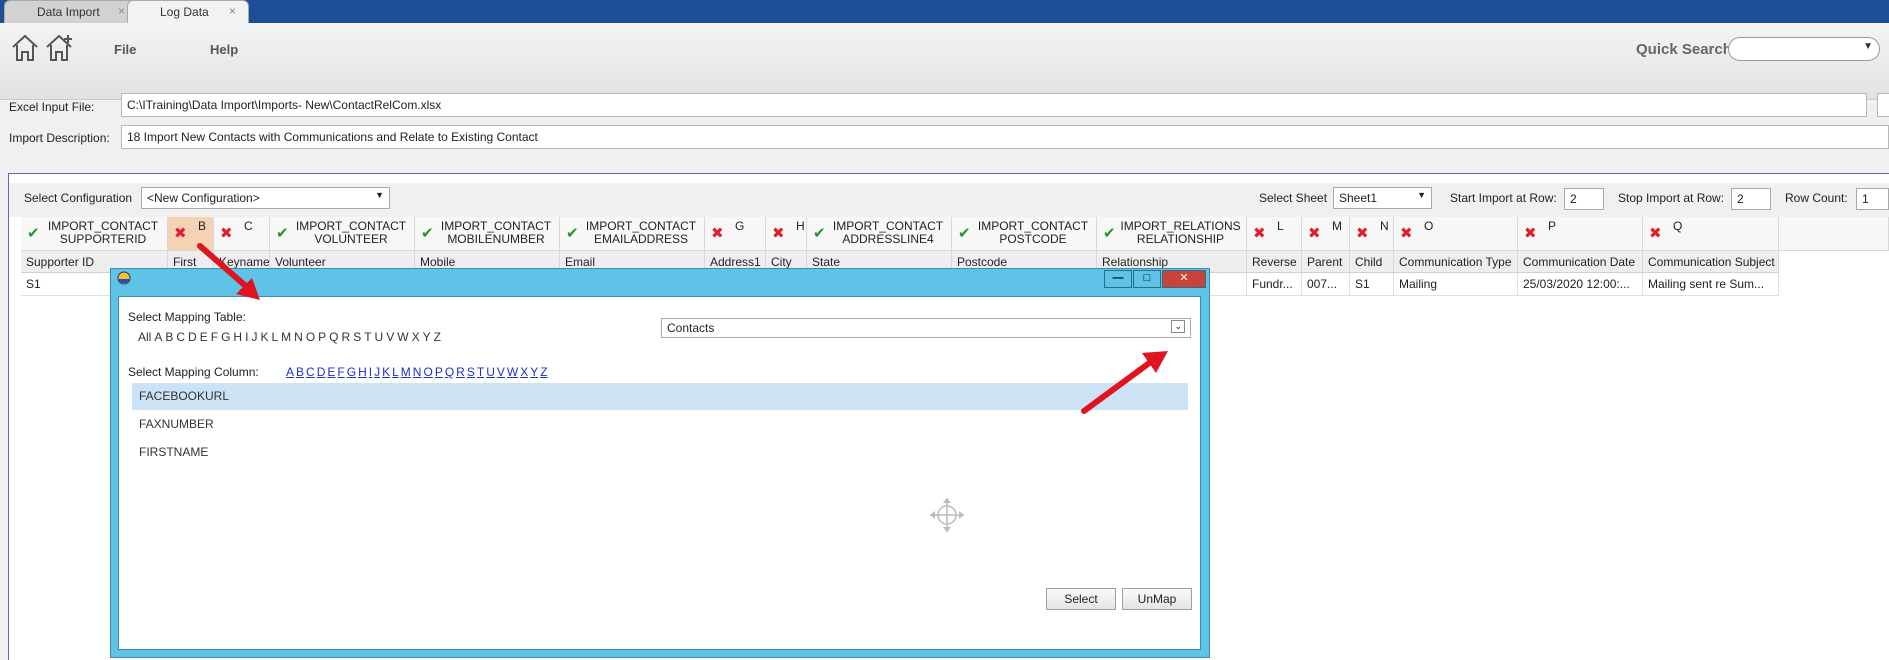 This screenshot has height=660, width=1889. I want to click on table-letter-w: W, so click(402, 337).